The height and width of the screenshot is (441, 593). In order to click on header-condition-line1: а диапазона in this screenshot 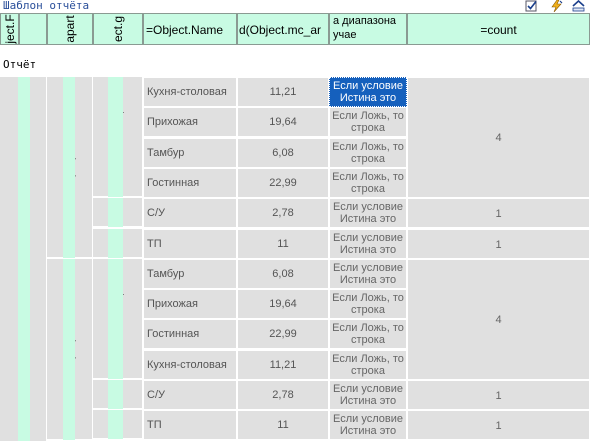, I will do `click(365, 21)`.